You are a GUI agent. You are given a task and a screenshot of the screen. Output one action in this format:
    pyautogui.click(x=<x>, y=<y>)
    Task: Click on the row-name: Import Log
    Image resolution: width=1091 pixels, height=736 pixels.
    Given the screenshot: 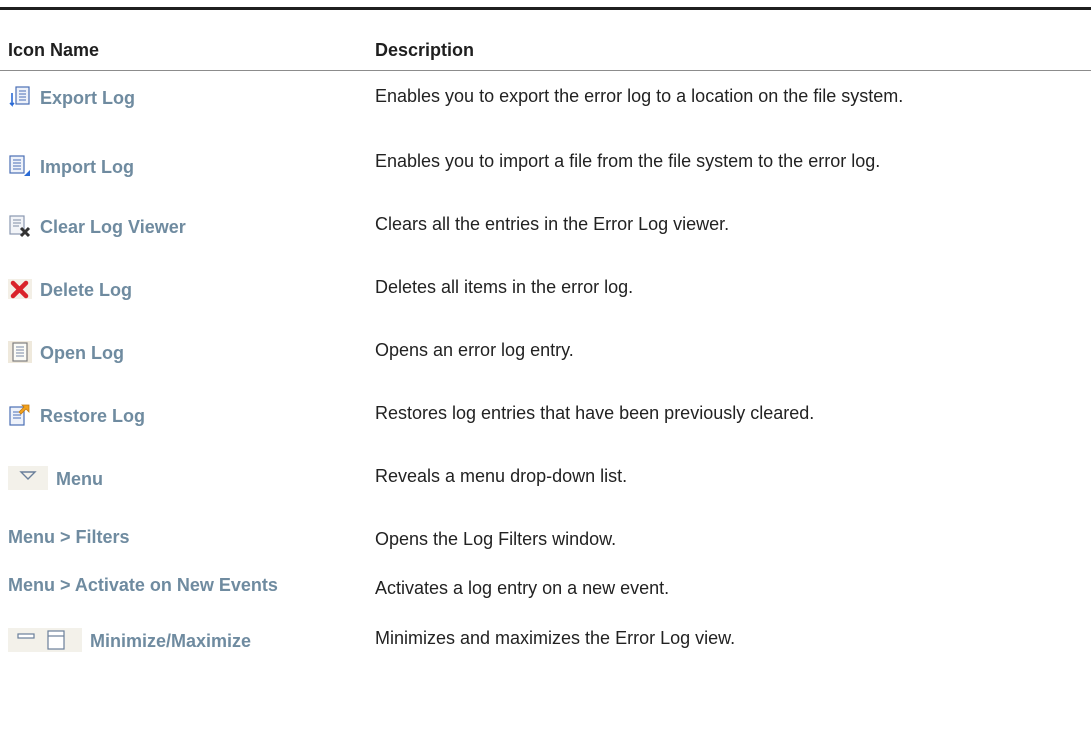 What is the action you would take?
    pyautogui.click(x=71, y=166)
    